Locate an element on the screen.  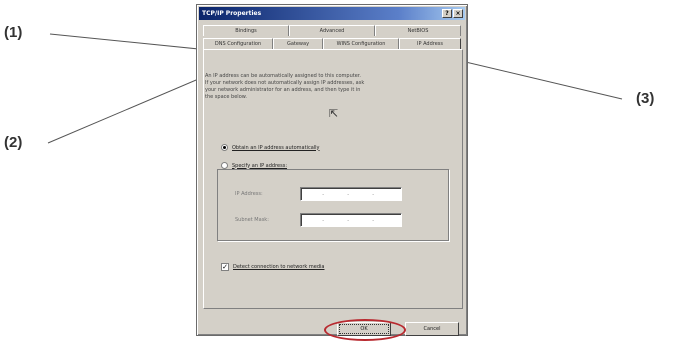
ip-address-groupbox is located at coordinates (333, 205).